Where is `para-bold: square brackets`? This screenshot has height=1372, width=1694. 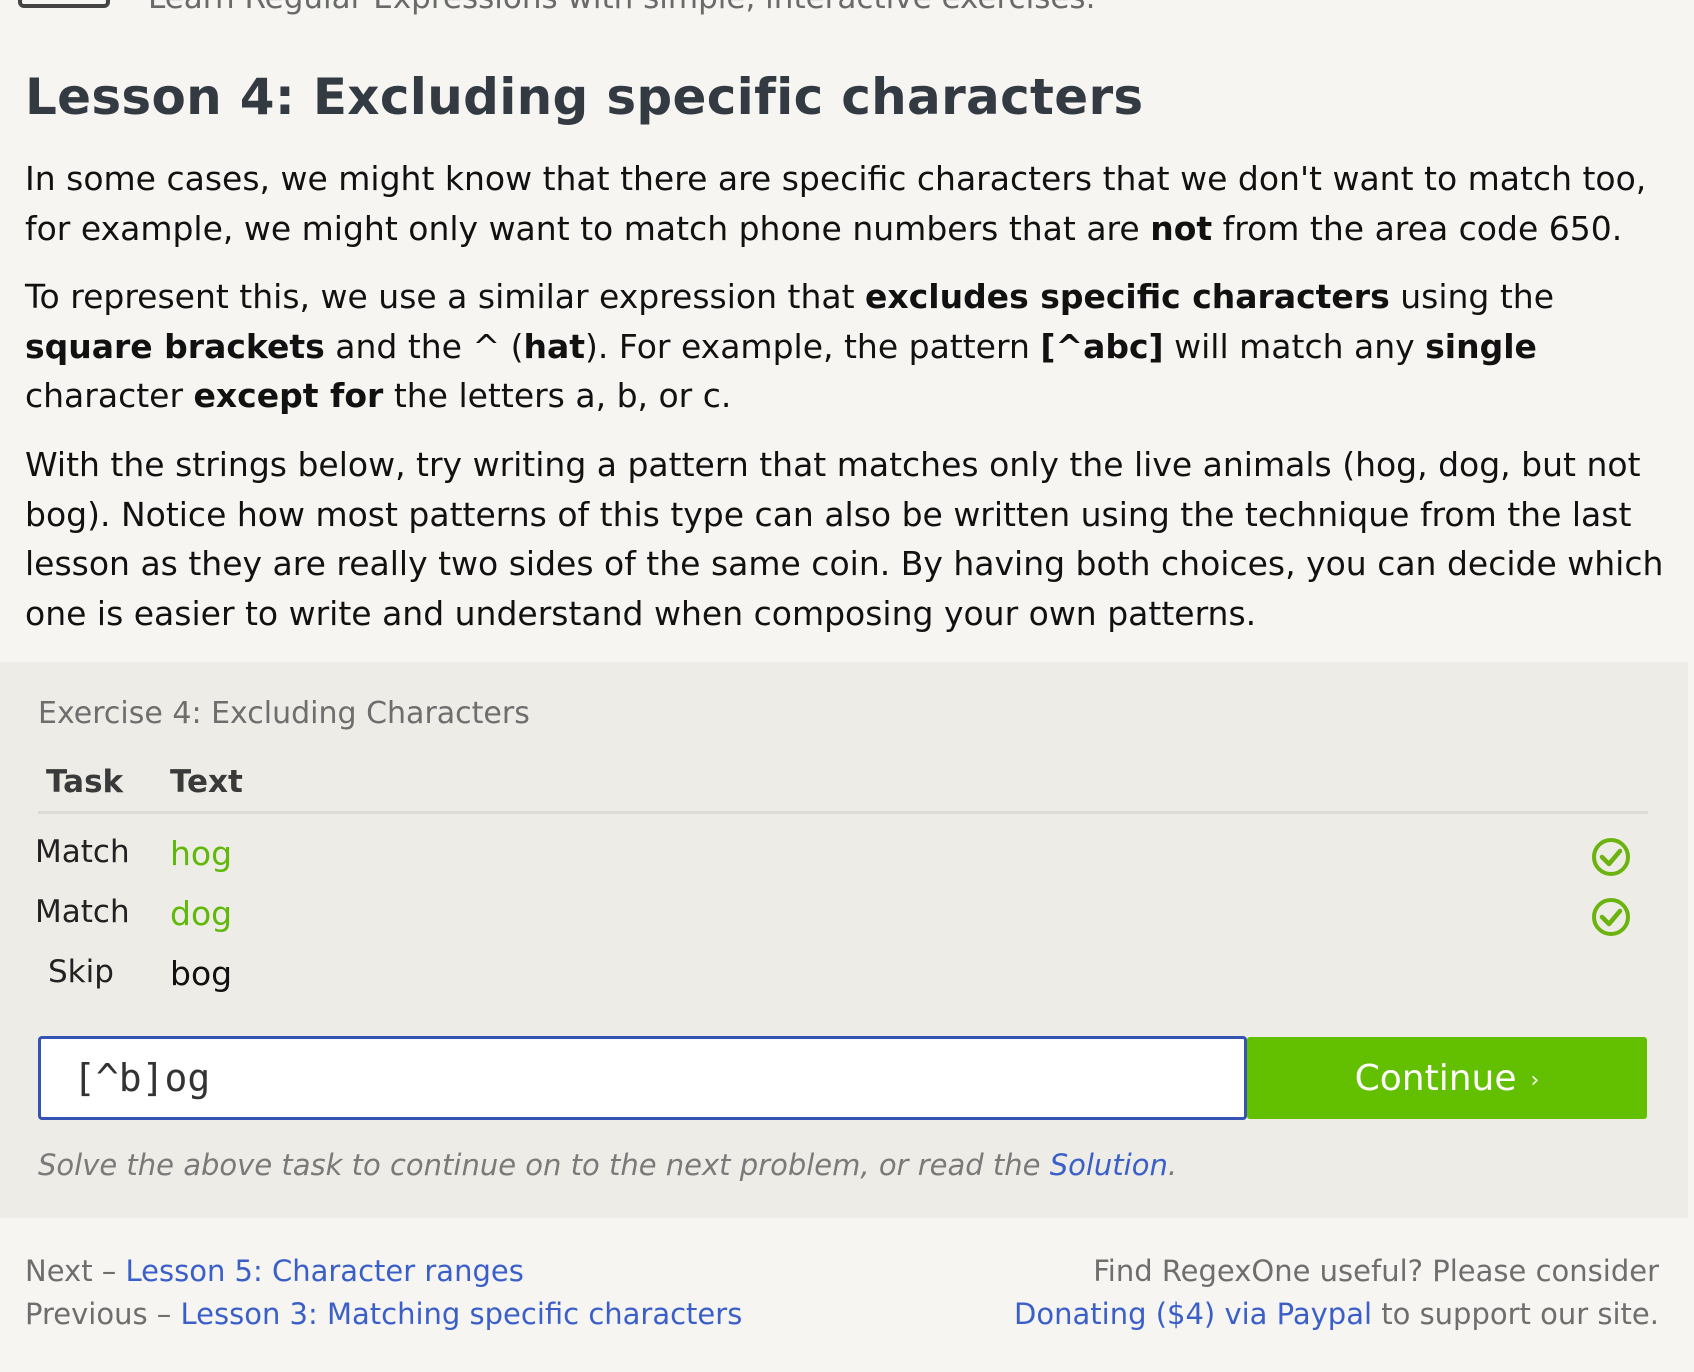 para-bold: square brackets is located at coordinates (175, 346).